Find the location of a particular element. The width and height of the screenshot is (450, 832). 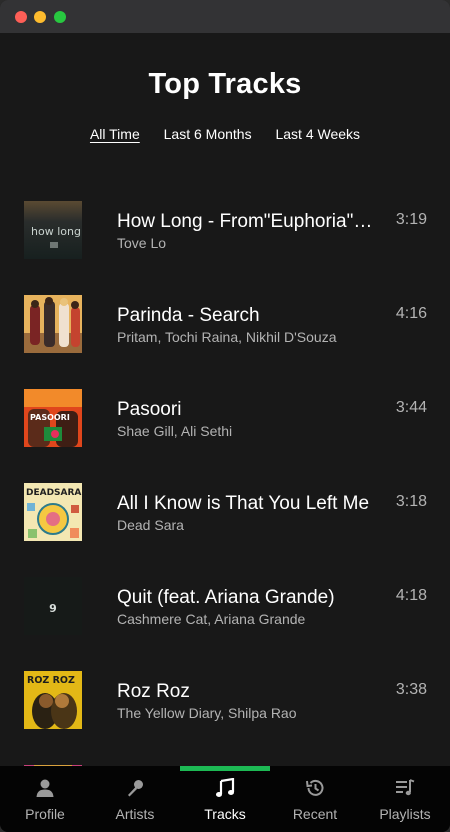

nav-recent: Recent is located at coordinates (315, 799).